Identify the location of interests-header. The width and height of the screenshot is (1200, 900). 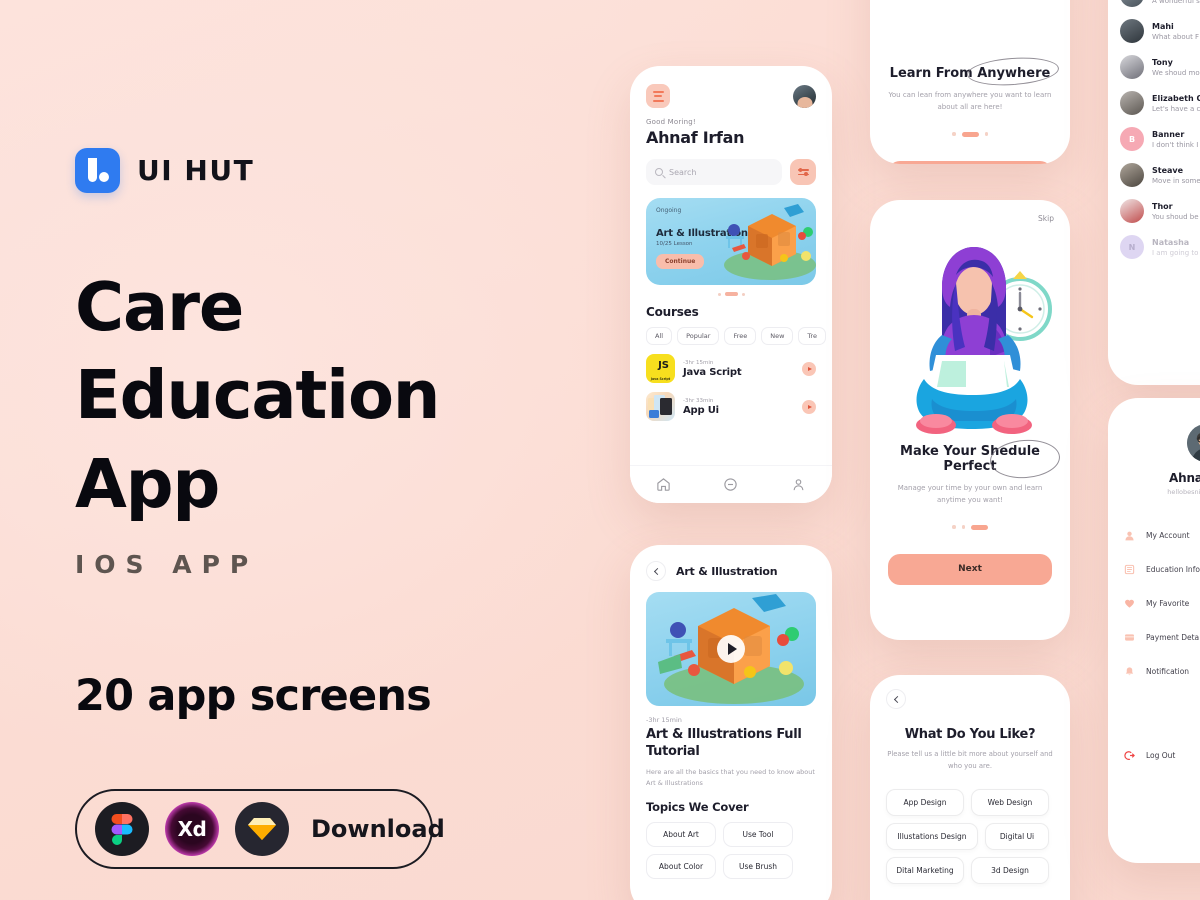
(970, 692).